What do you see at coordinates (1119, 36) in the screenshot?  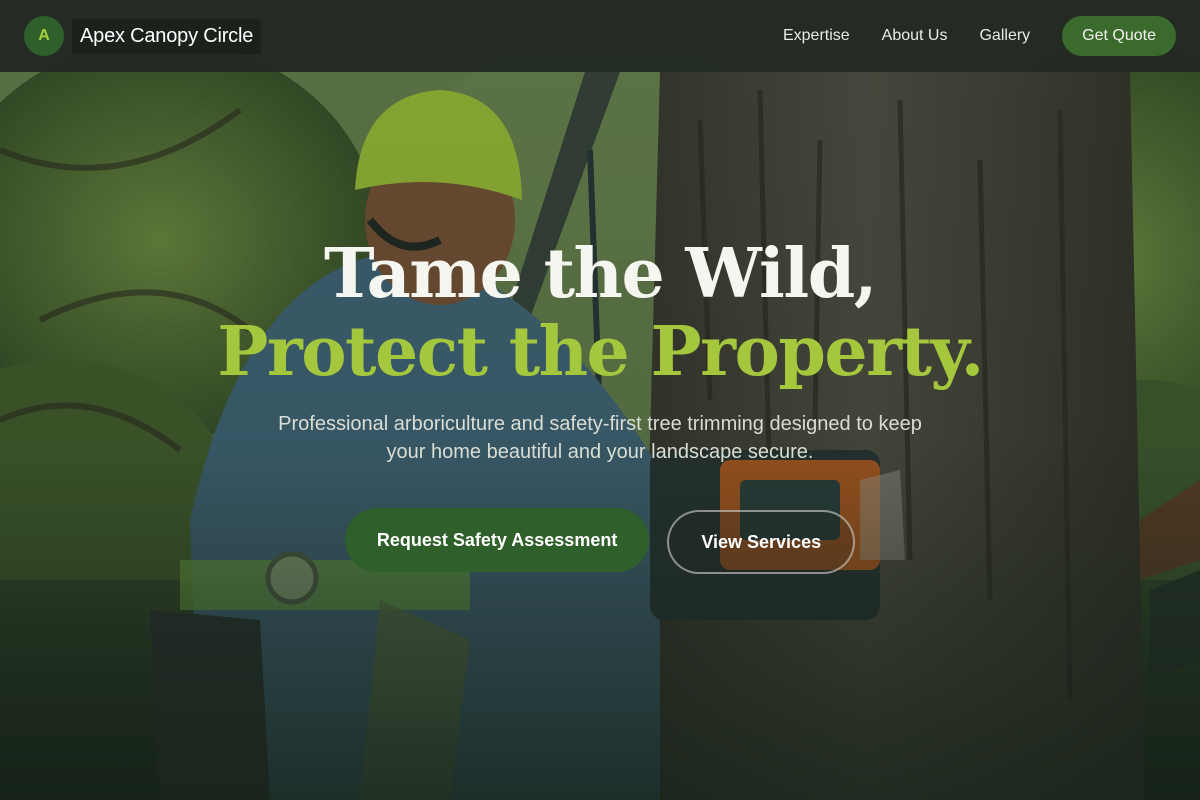 I see `get-quote-button: Get Quote` at bounding box center [1119, 36].